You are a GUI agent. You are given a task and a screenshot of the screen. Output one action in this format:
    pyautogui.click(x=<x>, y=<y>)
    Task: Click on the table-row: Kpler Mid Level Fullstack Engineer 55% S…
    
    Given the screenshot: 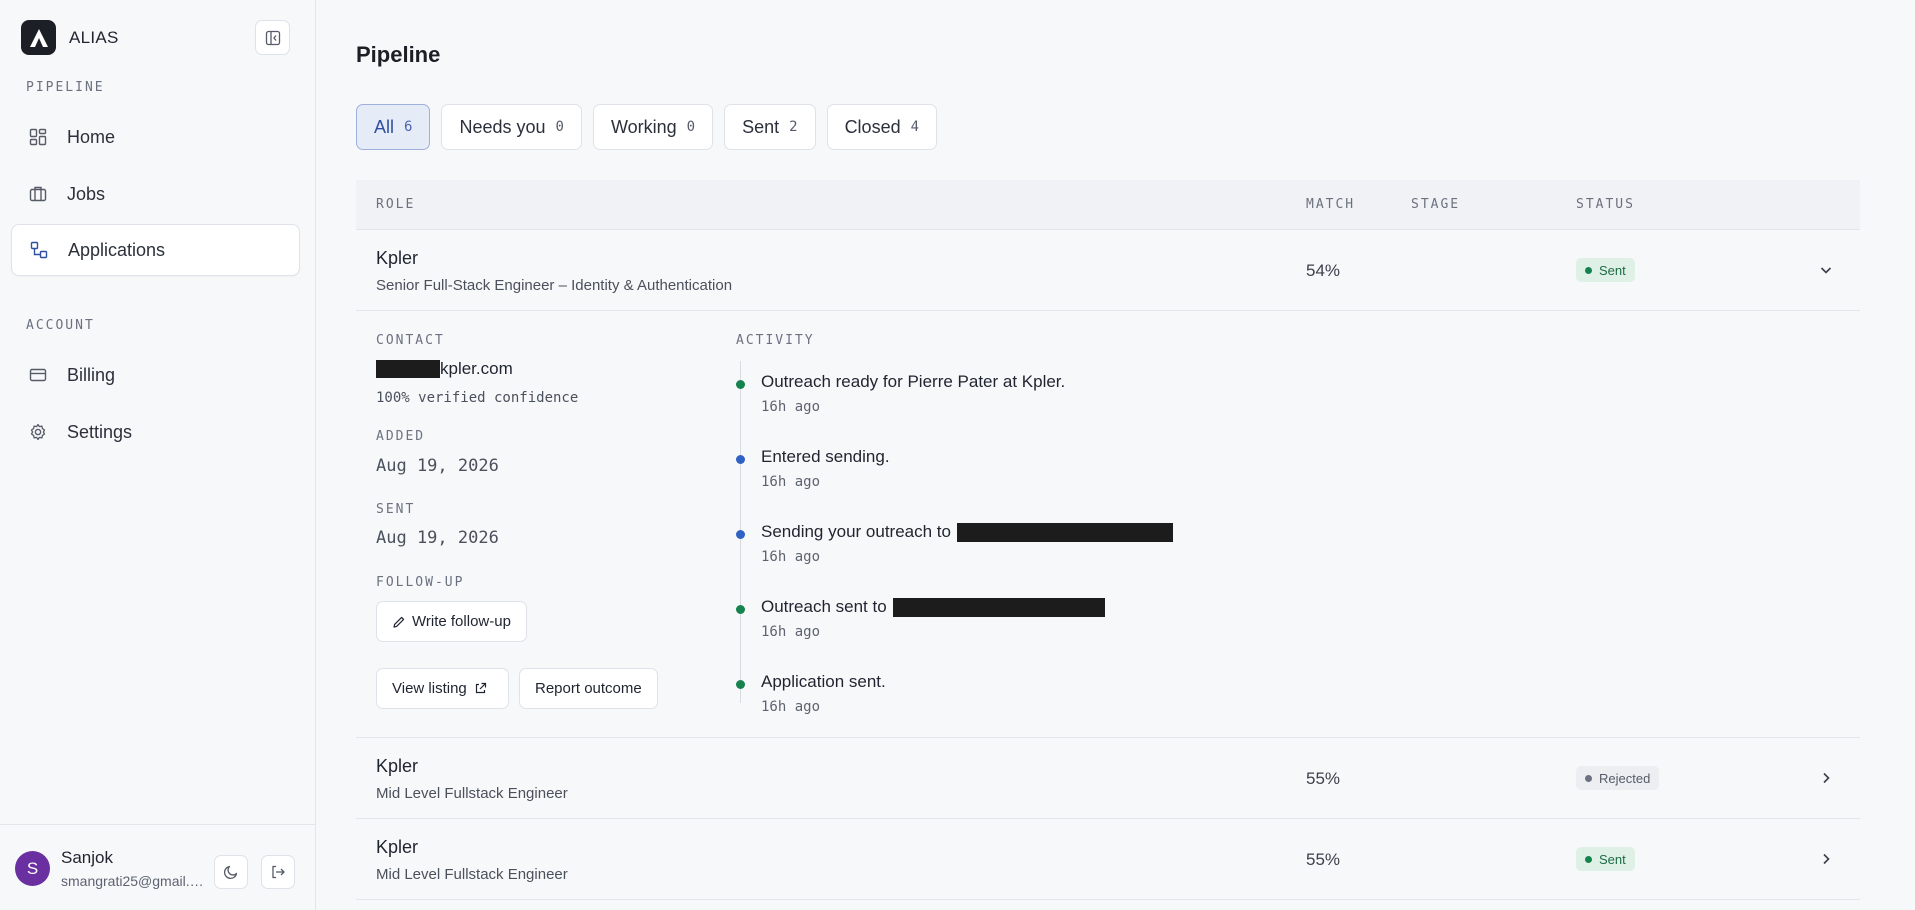 What is the action you would take?
    pyautogui.click(x=1108, y=859)
    